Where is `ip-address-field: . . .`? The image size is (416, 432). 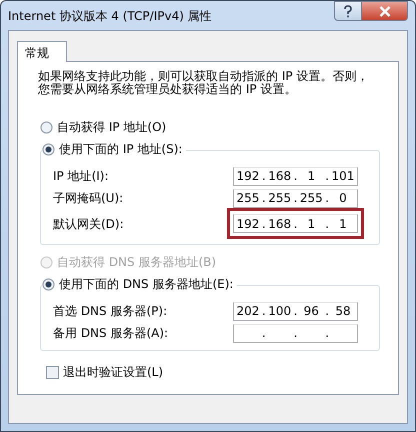
ip-address-field: . . . is located at coordinates (295, 333).